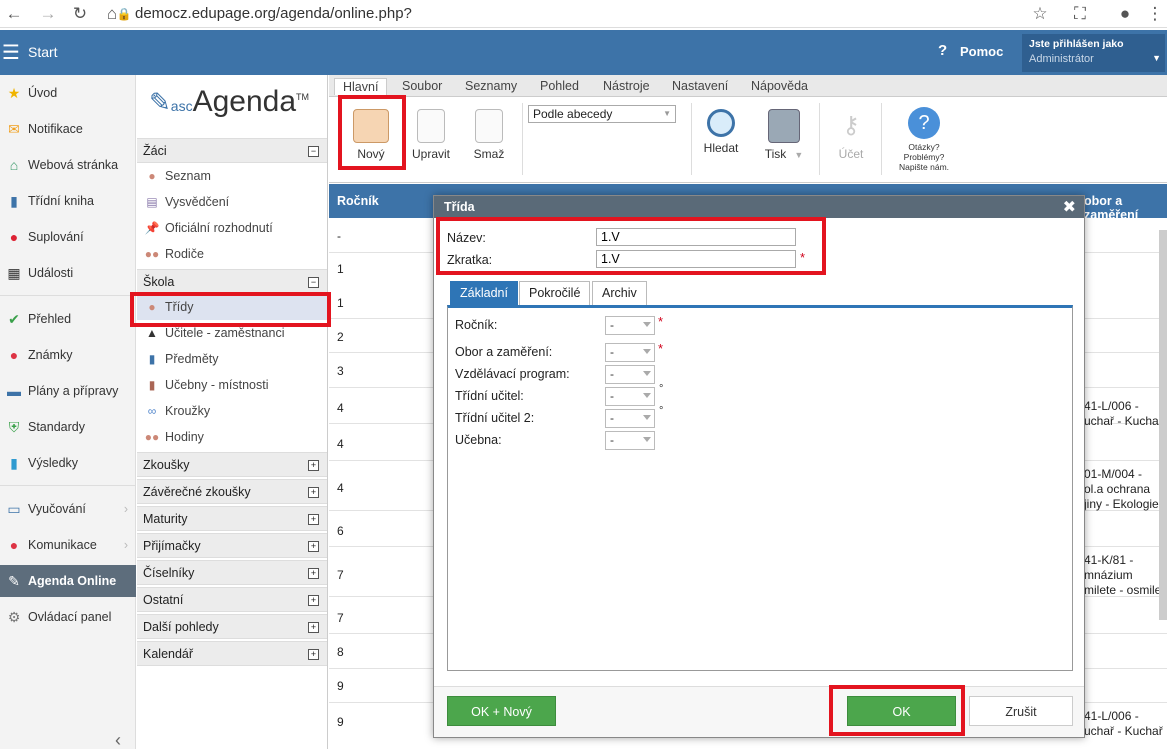 The image size is (1167, 751). Describe the element at coordinates (630, 440) in the screenshot. I see `select-ucebna: -` at that location.